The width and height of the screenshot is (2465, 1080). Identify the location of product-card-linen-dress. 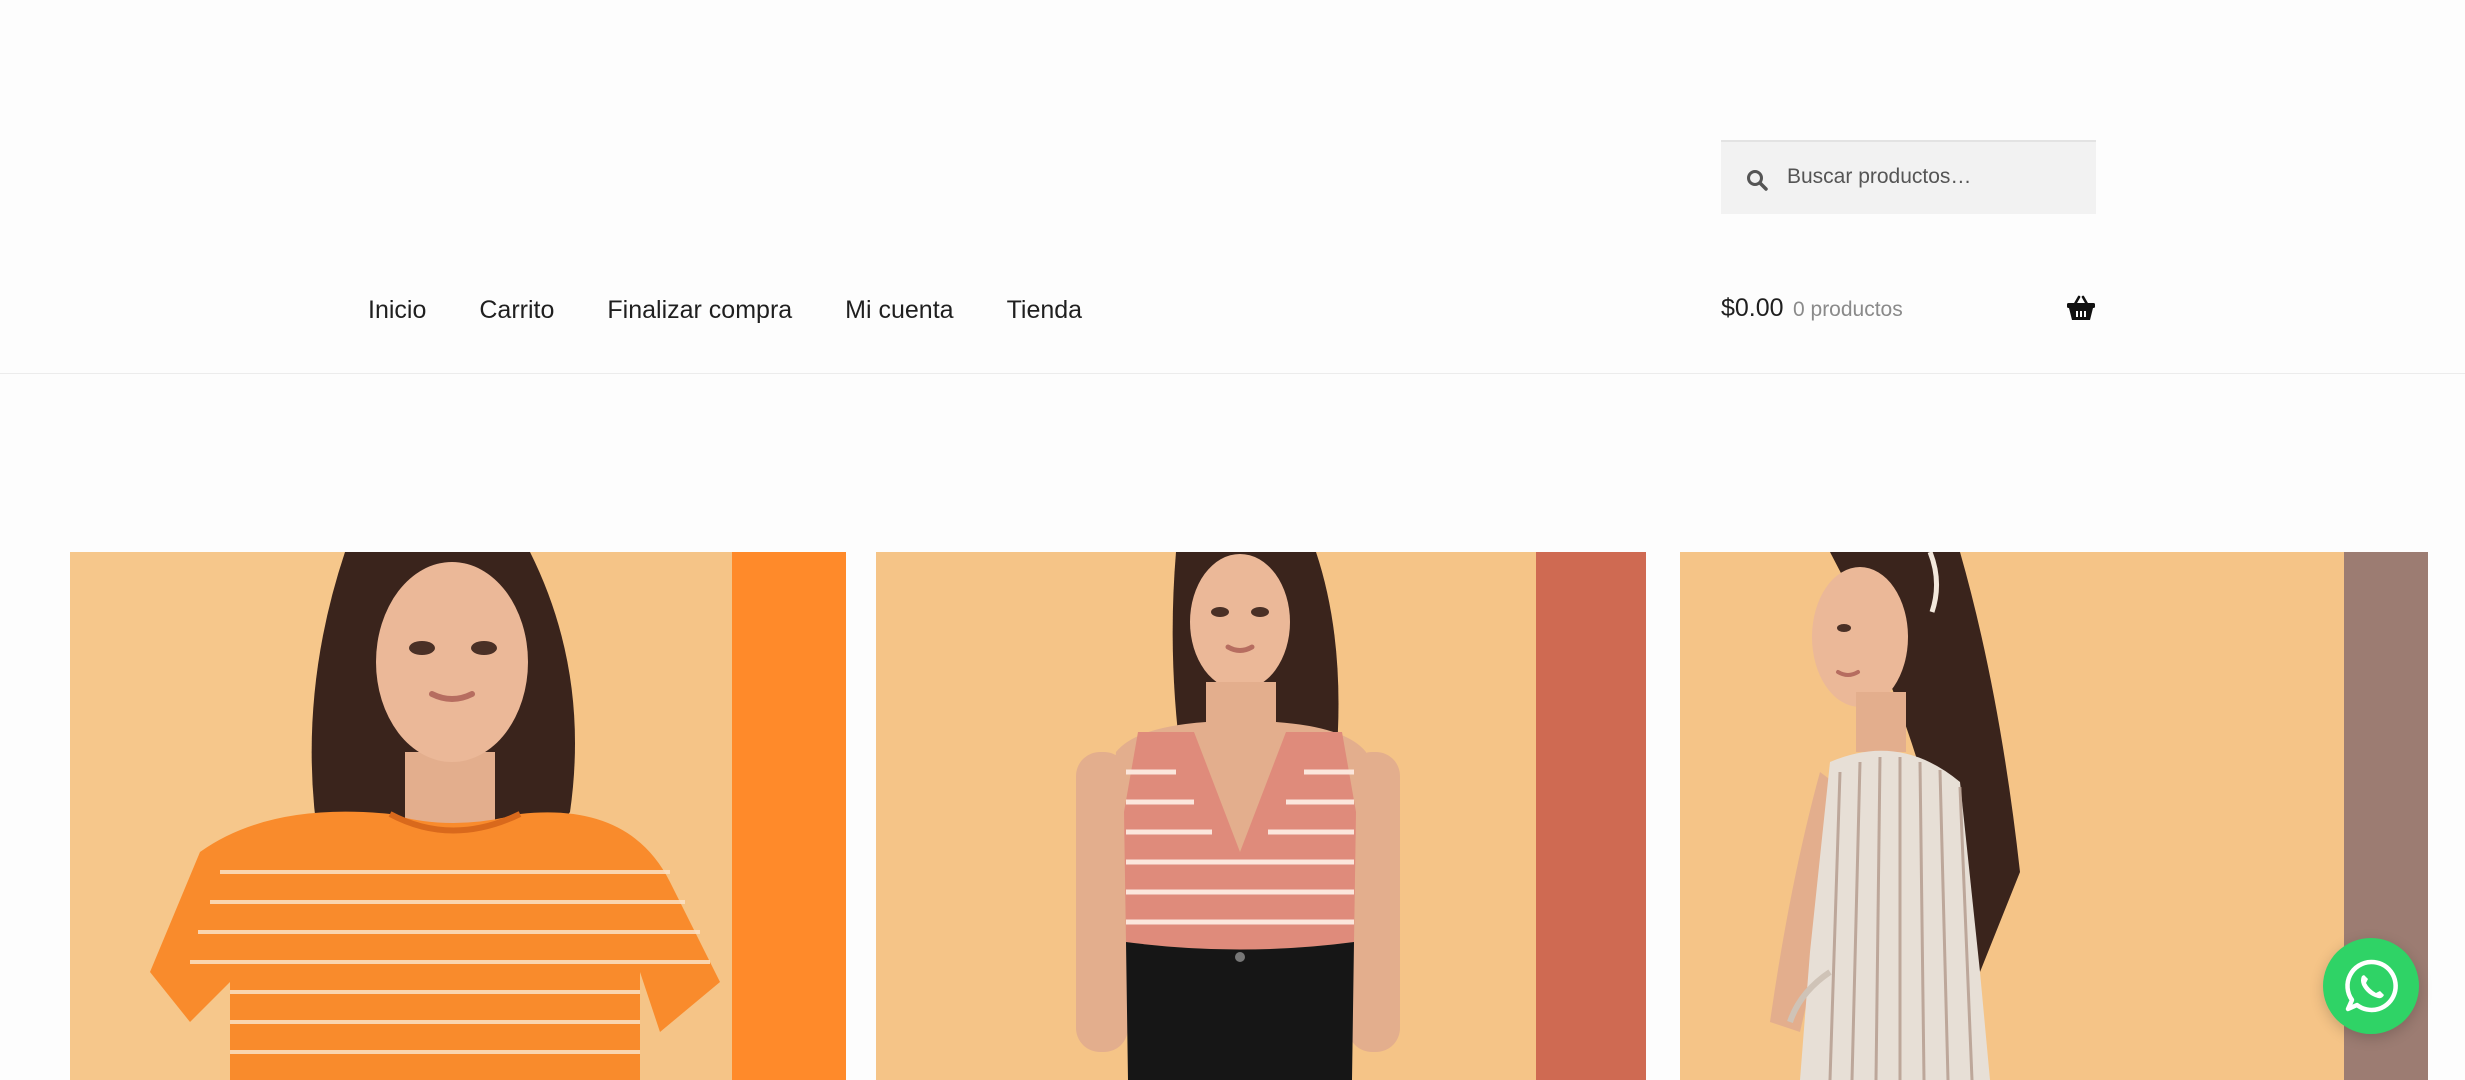
(2054, 816).